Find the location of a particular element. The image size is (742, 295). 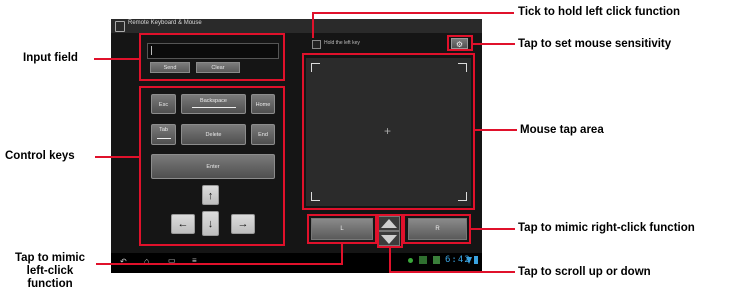

scroll-callout-line-h is located at coordinates (452, 272).